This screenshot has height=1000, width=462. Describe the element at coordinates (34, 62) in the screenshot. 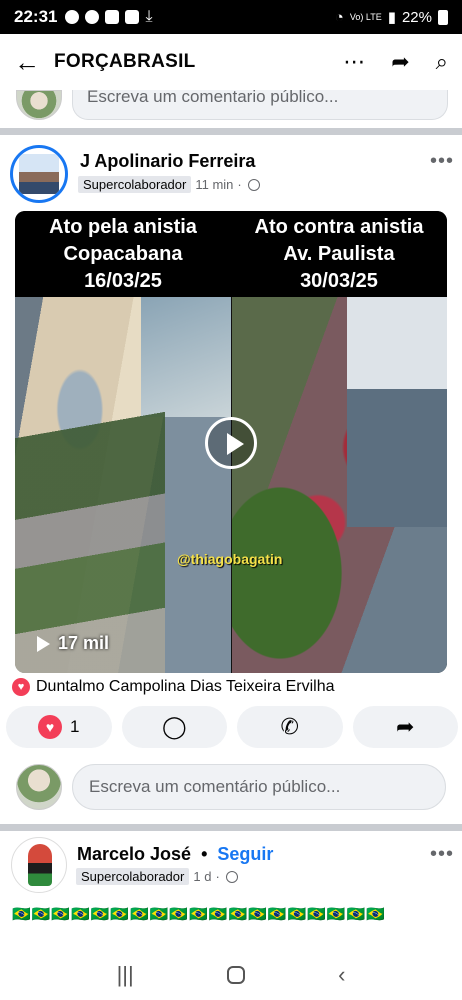

I see `back-arrow-icon: ←` at that location.